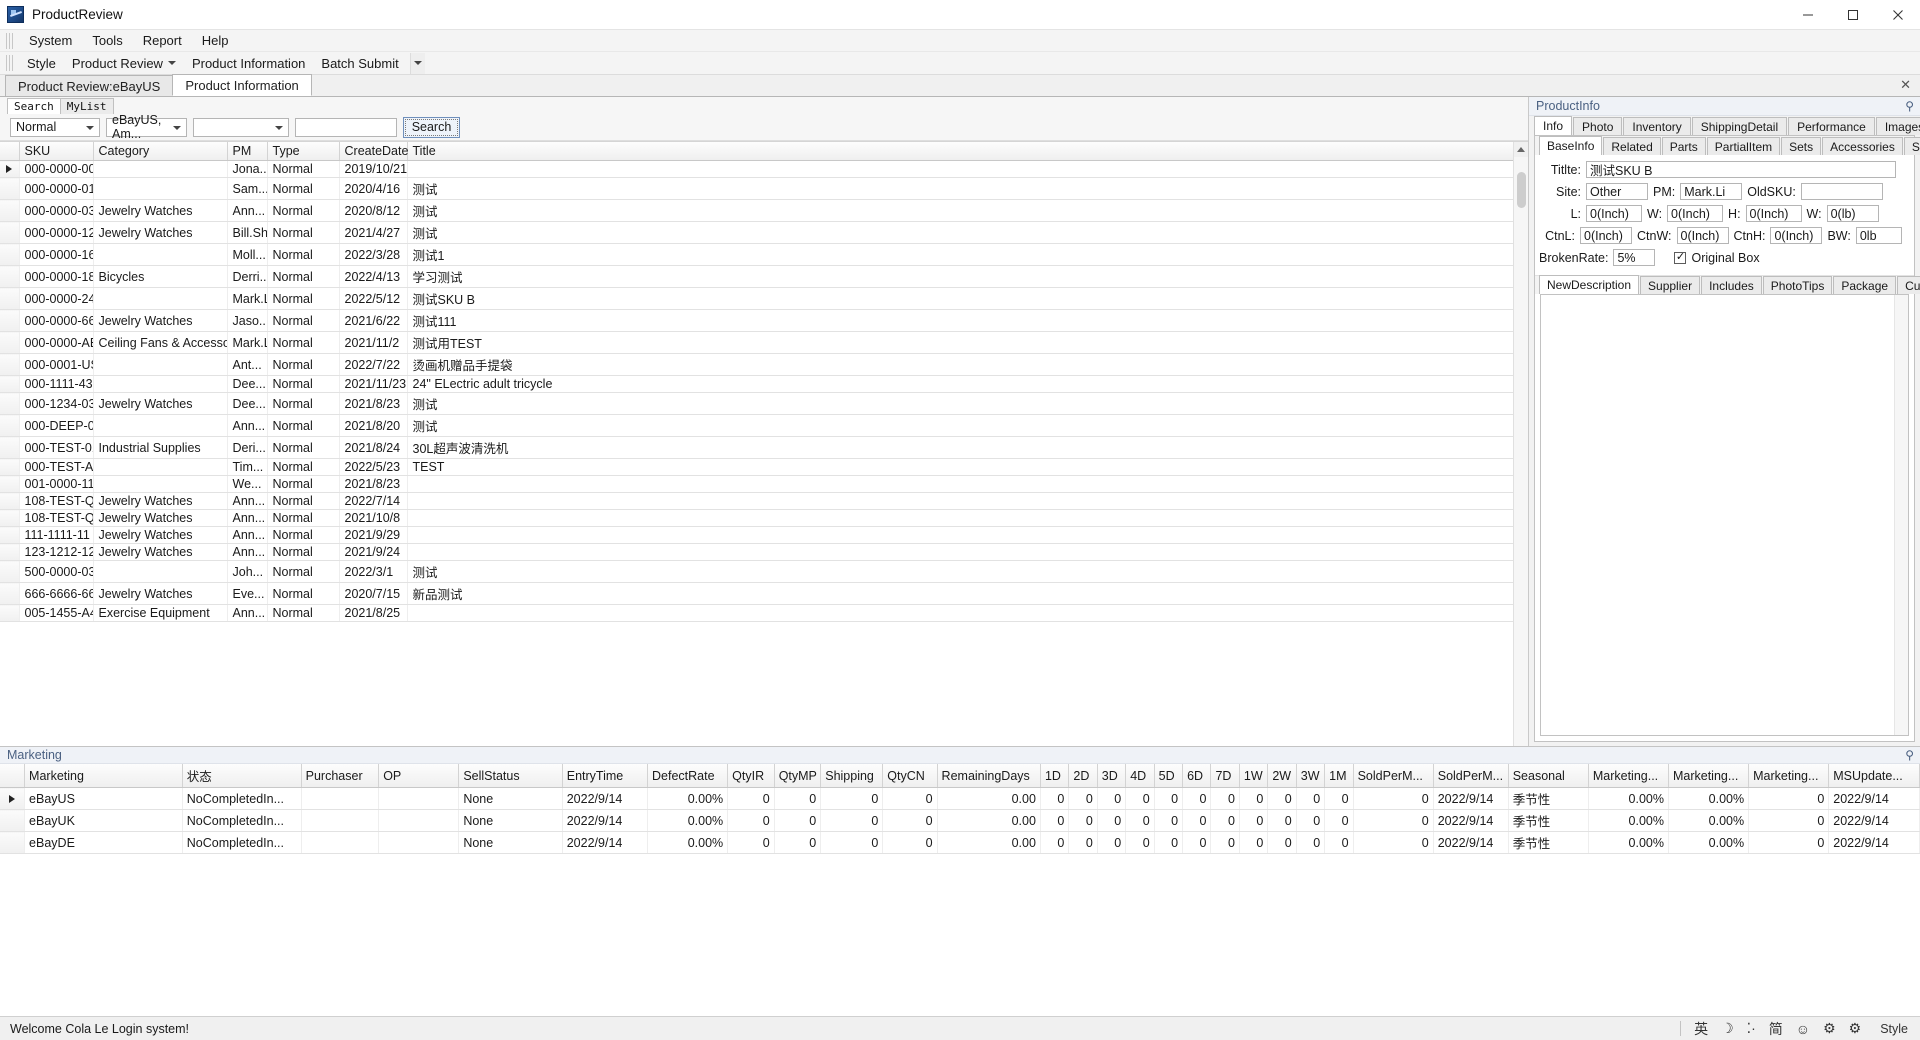 The width and height of the screenshot is (1920, 1040). Describe the element at coordinates (419, 820) in the screenshot. I see `cell-op` at that location.